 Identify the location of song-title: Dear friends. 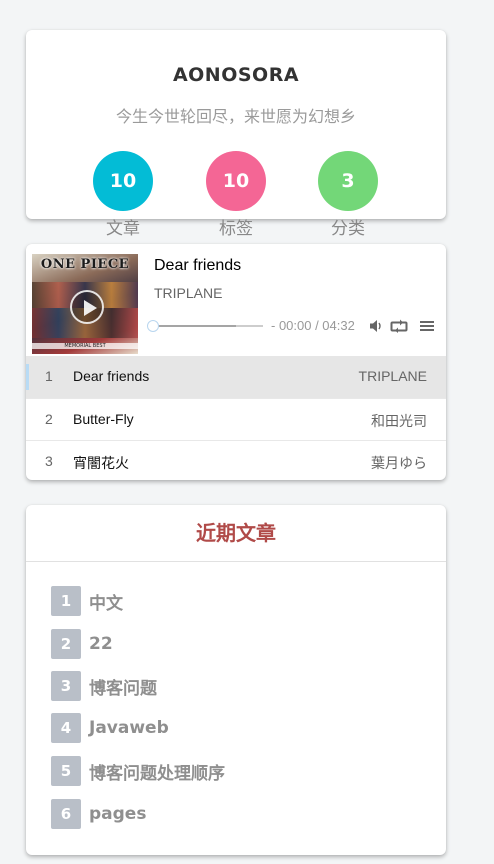
(198, 265).